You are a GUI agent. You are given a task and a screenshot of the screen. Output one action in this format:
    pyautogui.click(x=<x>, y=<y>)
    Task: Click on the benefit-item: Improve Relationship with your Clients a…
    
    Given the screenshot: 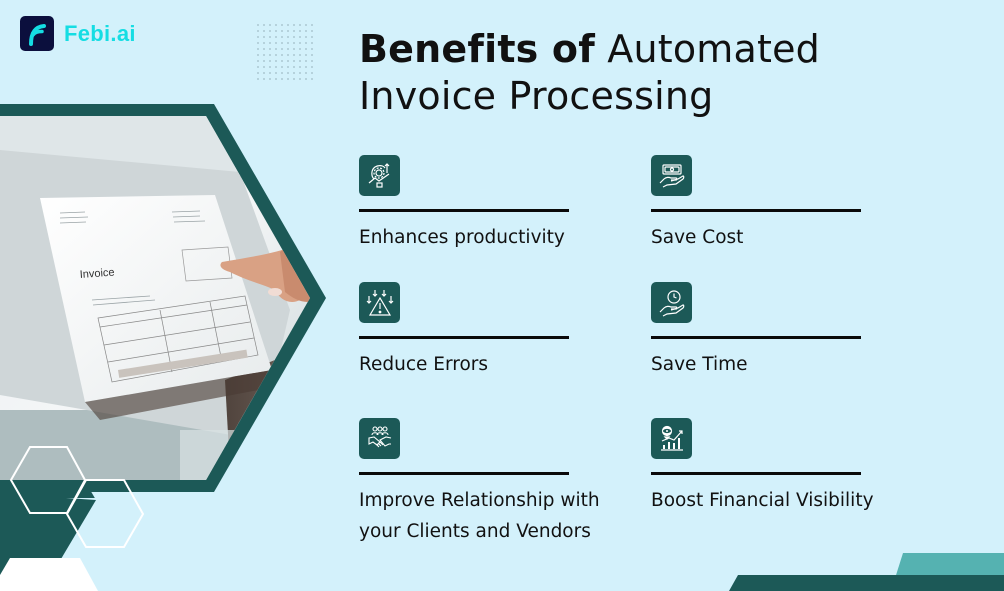 What is the action you would take?
    pyautogui.click(x=489, y=480)
    